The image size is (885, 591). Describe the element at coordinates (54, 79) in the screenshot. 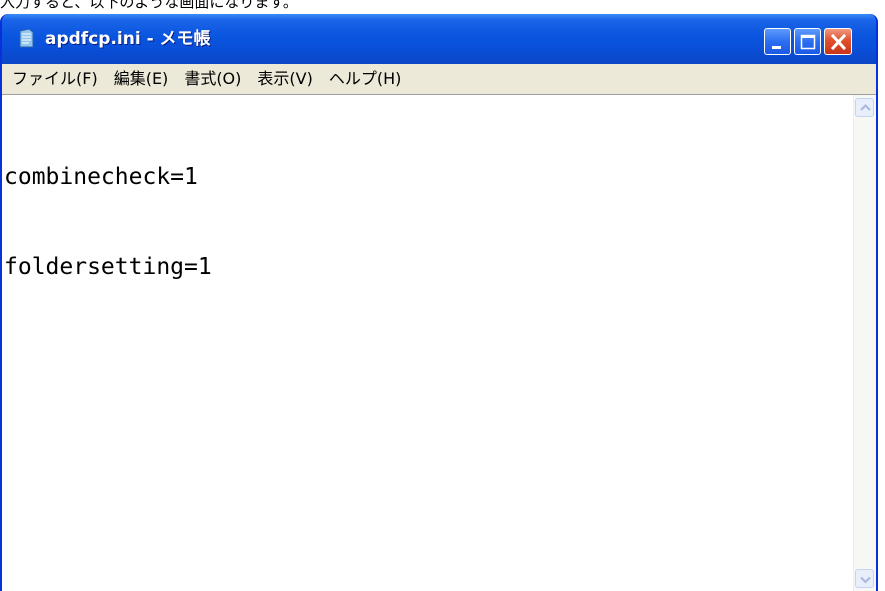

I see `menu-file: ファイル(F)` at that location.